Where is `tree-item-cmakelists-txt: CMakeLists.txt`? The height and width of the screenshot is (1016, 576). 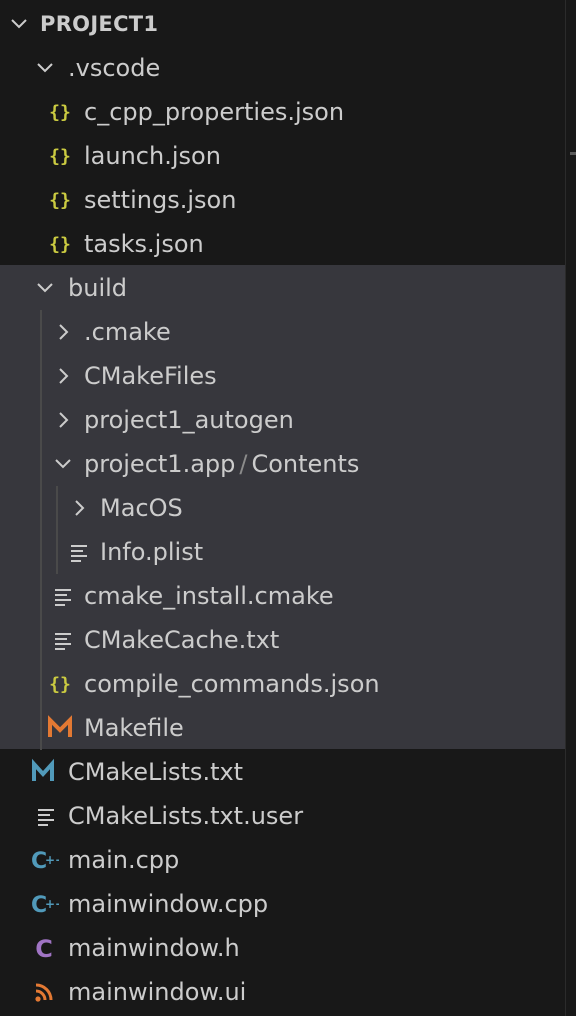
tree-item-cmakelists-txt: CMakeLists.txt is located at coordinates (283, 772).